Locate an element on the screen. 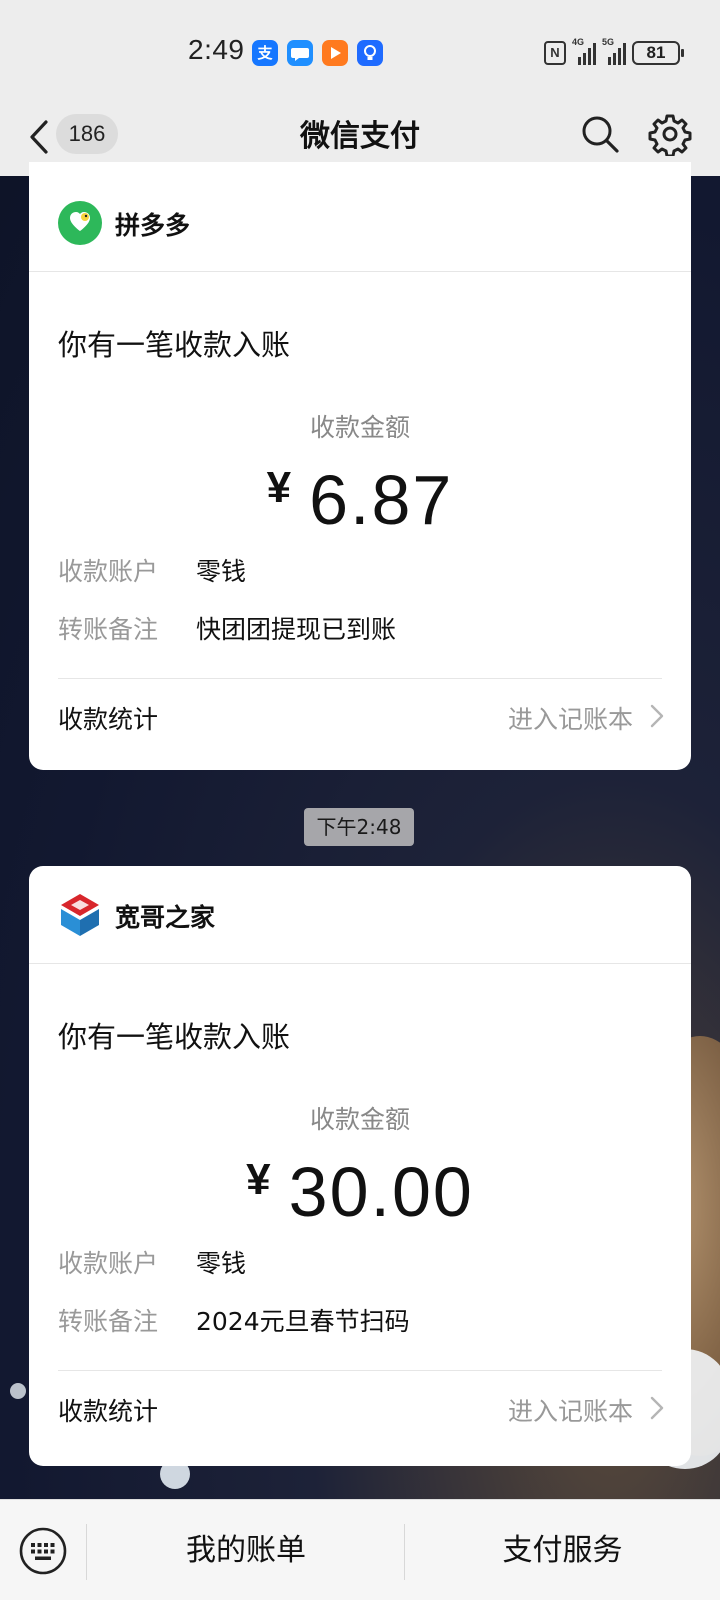 This screenshot has width=720, height=1600. signal-5g-label: 5G is located at coordinates (608, 42).